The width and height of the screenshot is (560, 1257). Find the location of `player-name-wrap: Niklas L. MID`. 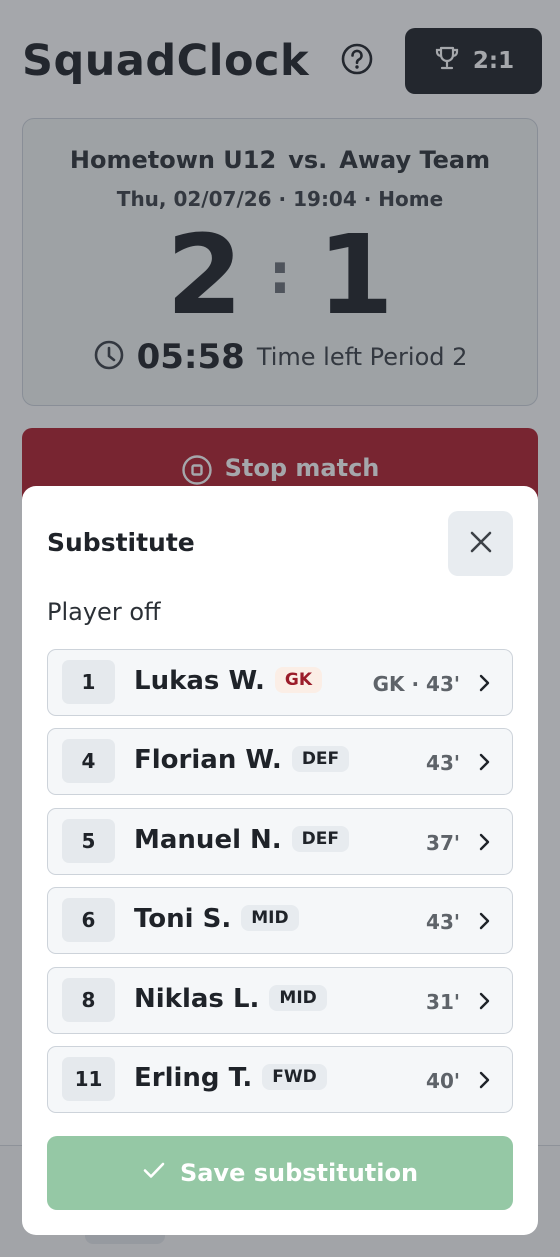

player-name-wrap: Niklas L. MID is located at coordinates (230, 999).